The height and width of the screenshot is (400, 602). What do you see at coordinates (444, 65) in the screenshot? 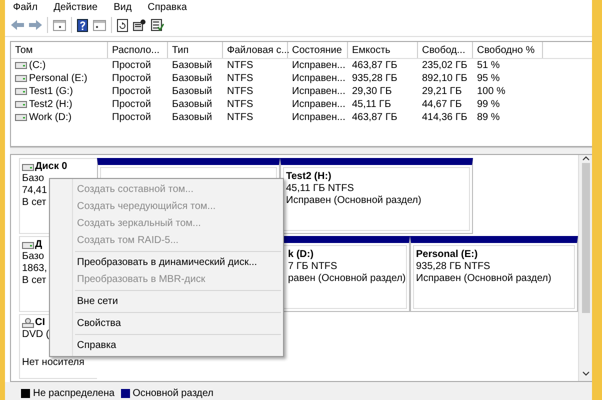
I see `table-cell-text: 235,02 ГБ` at bounding box center [444, 65].